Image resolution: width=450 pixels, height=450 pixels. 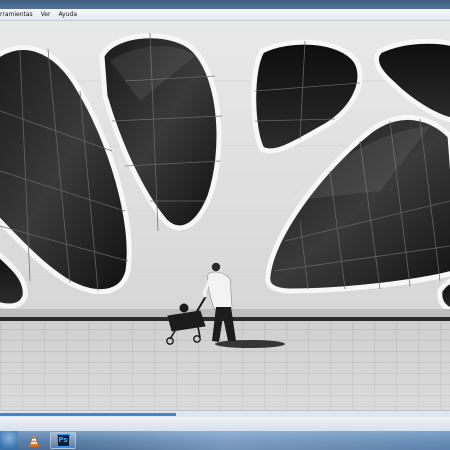 I want to click on menu-bar: rramientas Ver Ayuda, so click(x=225, y=15).